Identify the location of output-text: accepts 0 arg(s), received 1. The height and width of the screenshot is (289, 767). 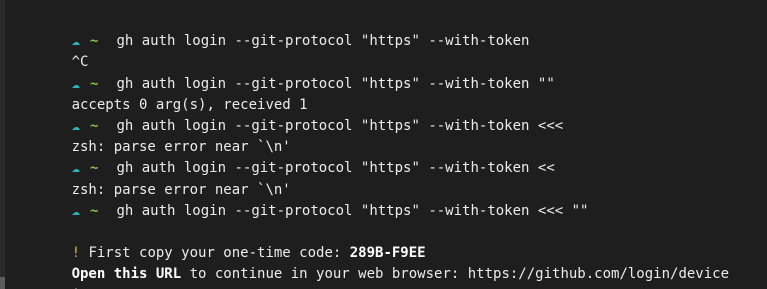
(189, 104).